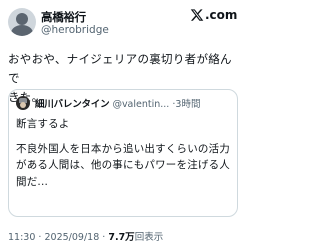 This screenshot has height=250, width=320. Describe the element at coordinates (123, 148) in the screenshot. I see `quote-line: 不良外国人を日本から追い出すくらいの活力` at that location.